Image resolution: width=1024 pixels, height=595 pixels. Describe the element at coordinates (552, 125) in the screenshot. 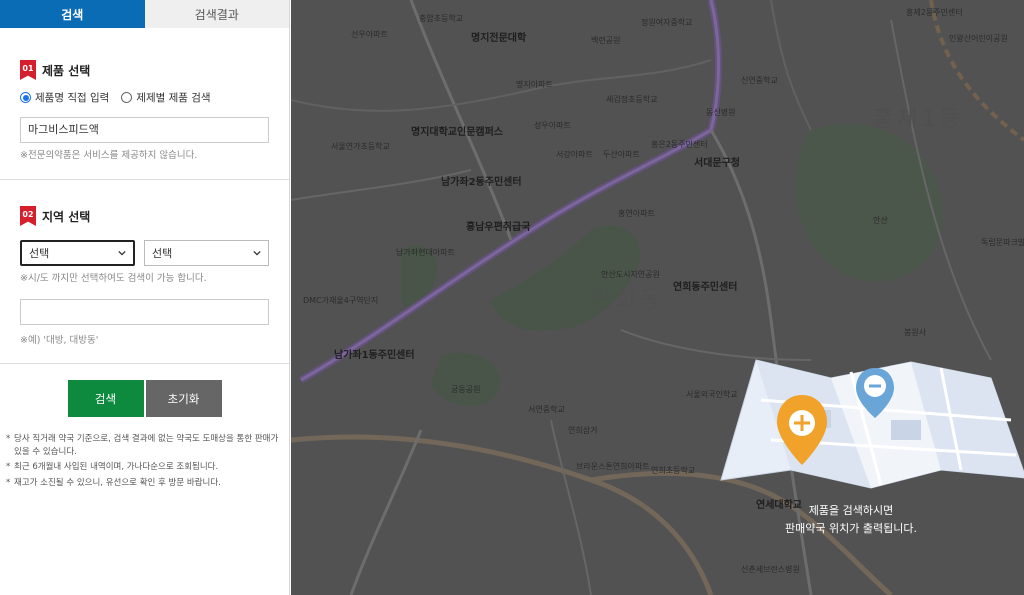

I see `map-label: 성우아파트` at that location.